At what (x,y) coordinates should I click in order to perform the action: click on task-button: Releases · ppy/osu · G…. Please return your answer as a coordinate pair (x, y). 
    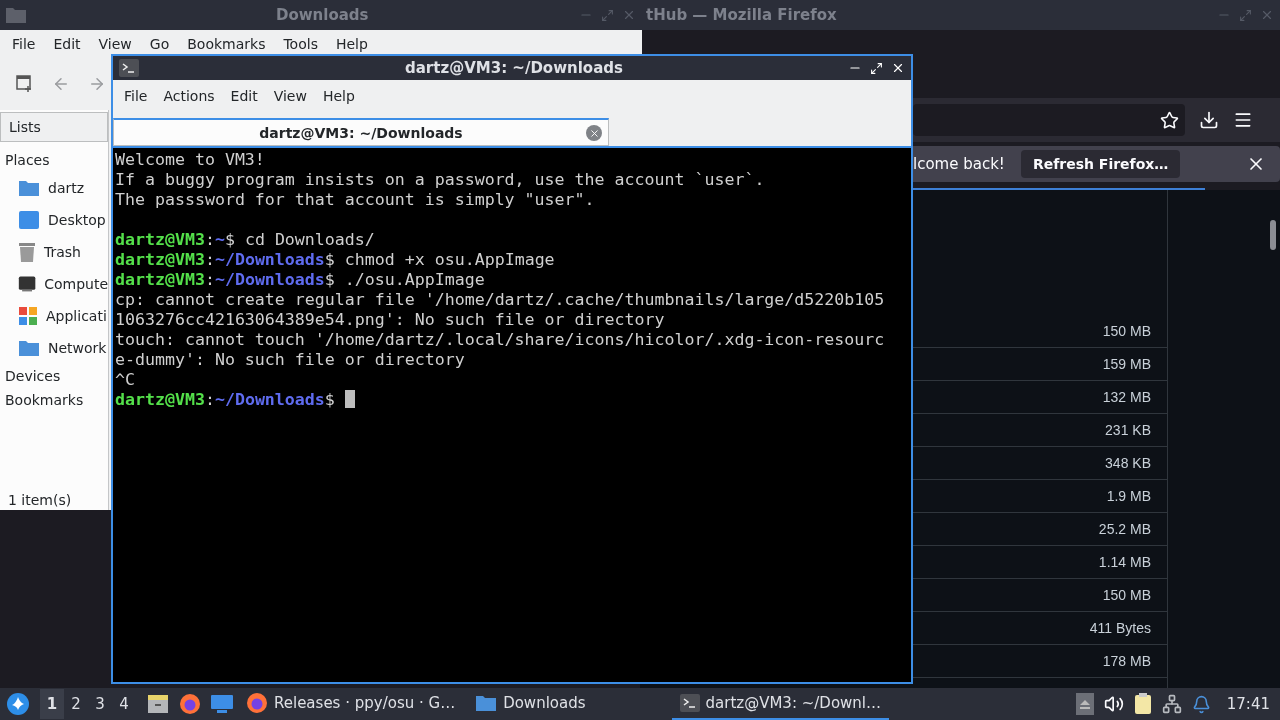
    Looking at the image, I should click on (351, 704).